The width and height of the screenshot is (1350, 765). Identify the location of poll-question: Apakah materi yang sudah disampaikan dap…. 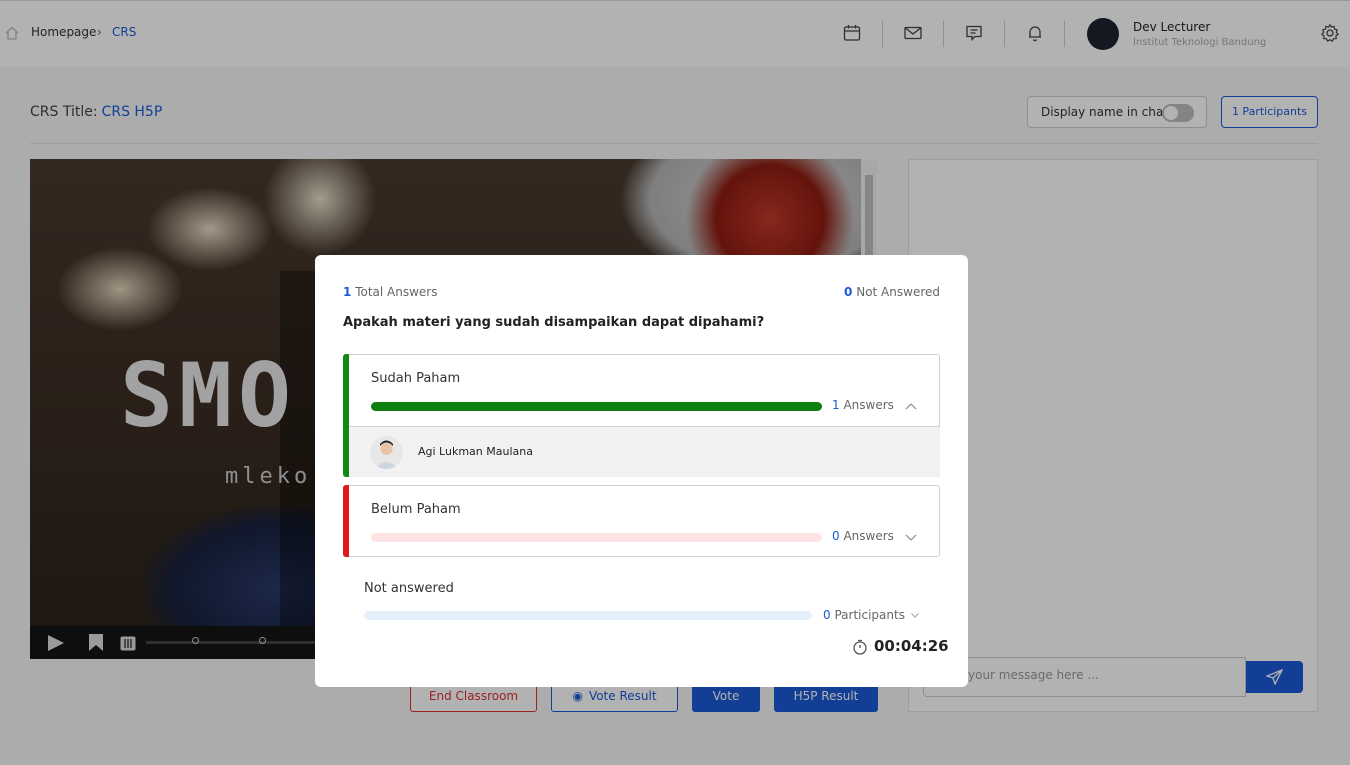
(554, 322).